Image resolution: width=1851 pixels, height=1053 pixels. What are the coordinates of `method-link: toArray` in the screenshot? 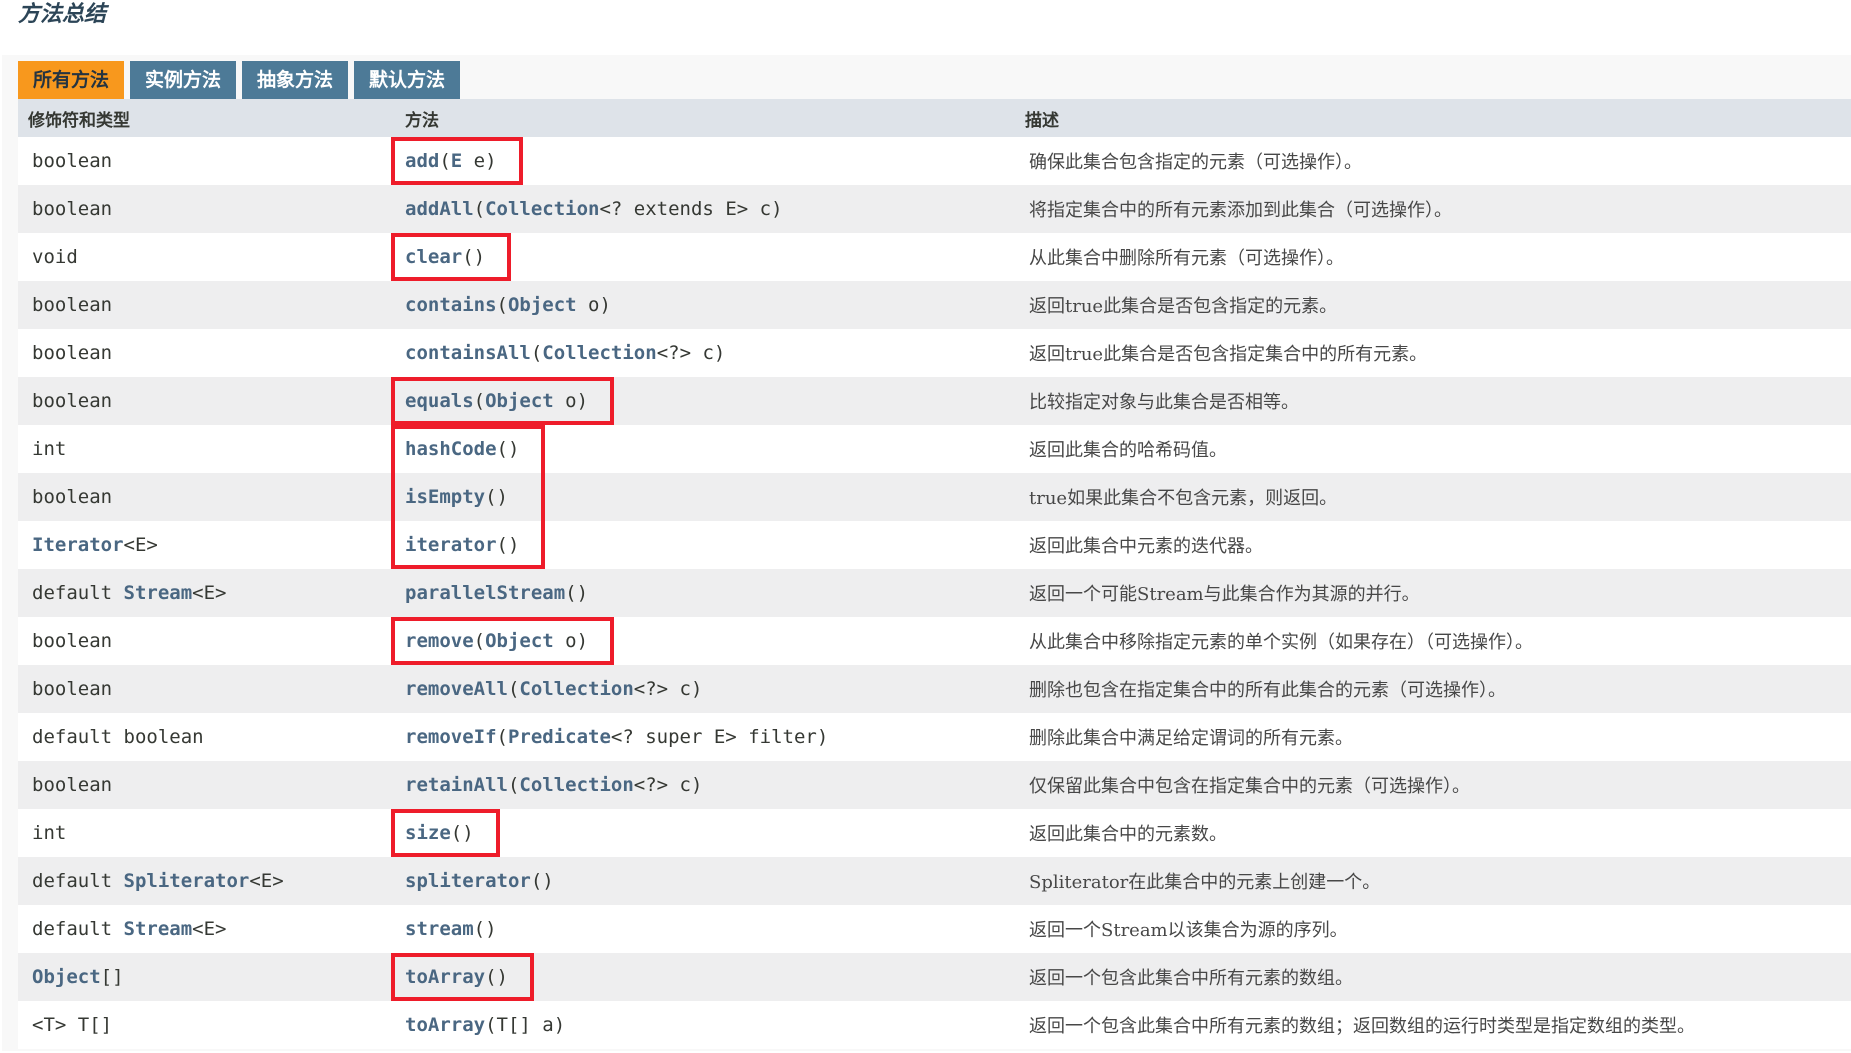 It's located at (445, 1025).